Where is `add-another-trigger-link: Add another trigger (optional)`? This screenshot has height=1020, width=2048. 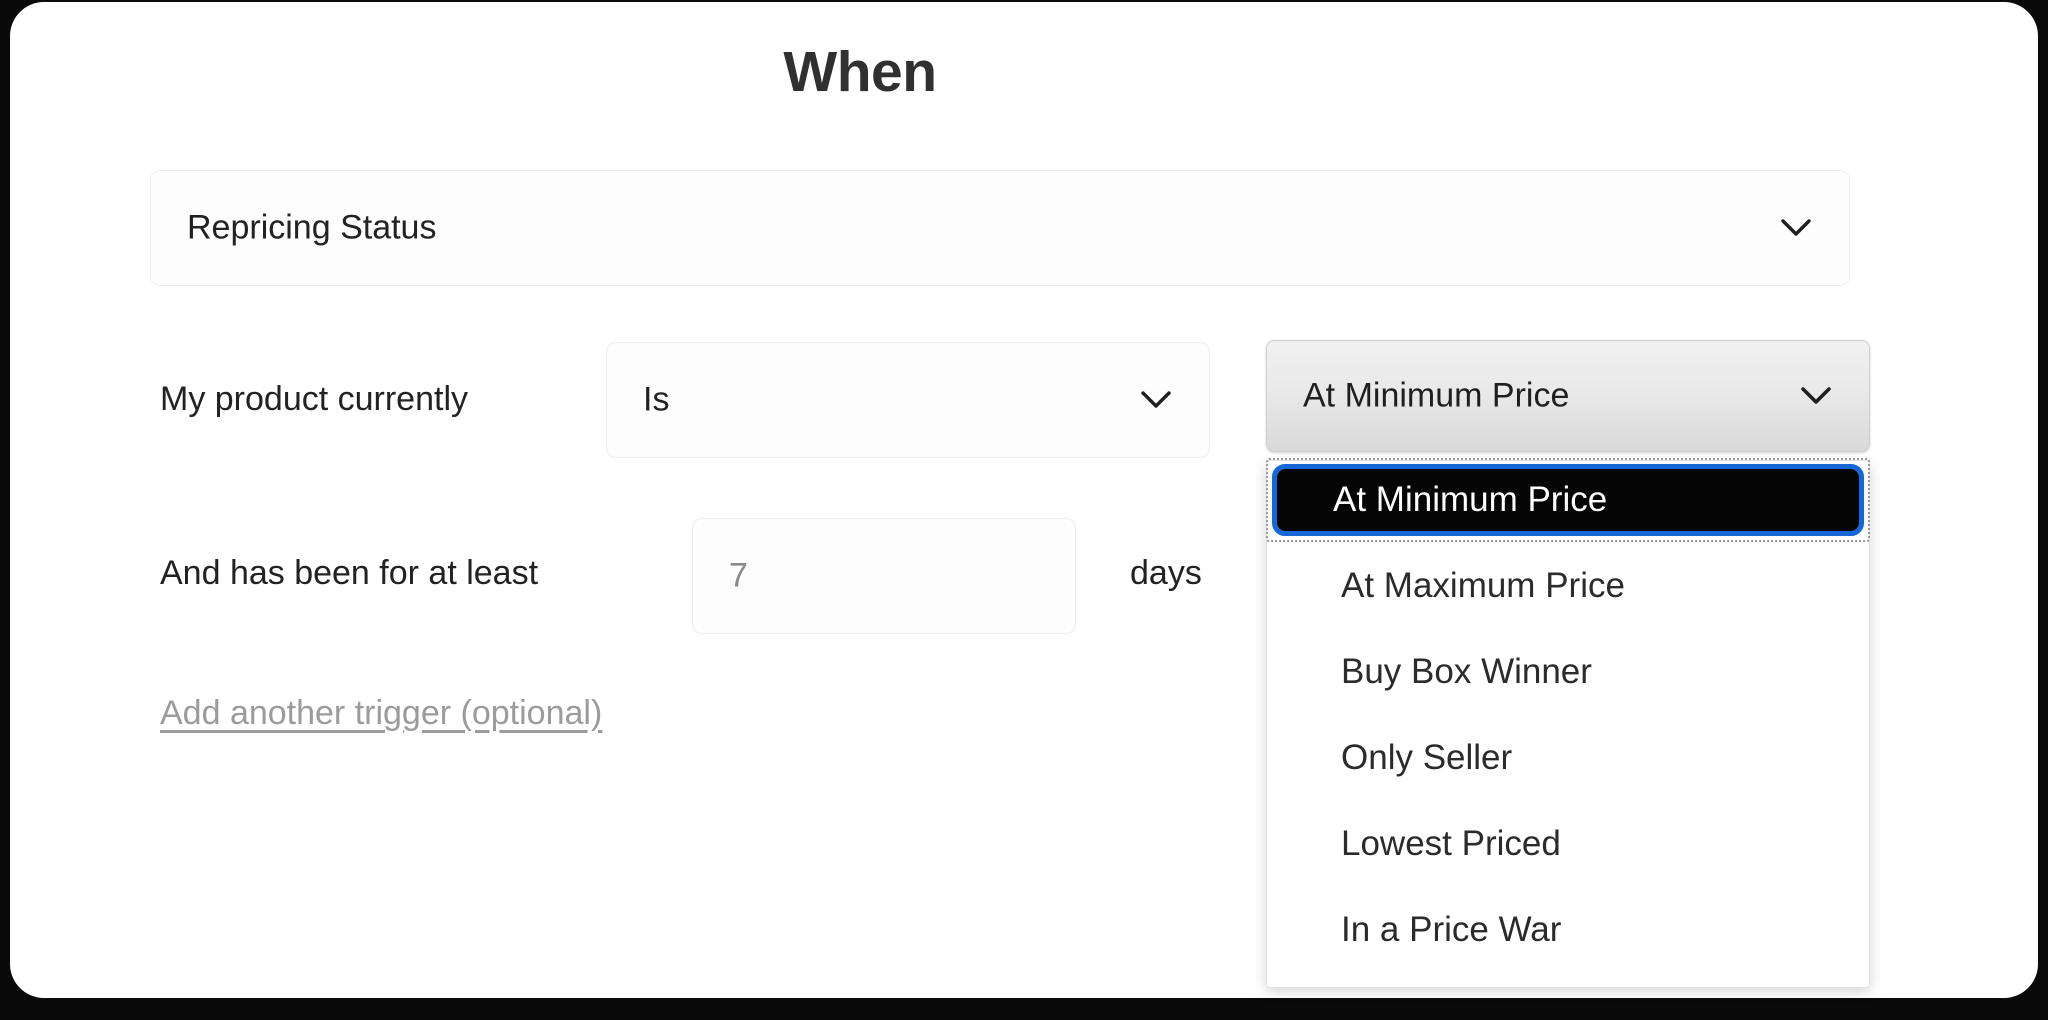
add-another-trigger-link: Add another trigger (optional) is located at coordinates (381, 713).